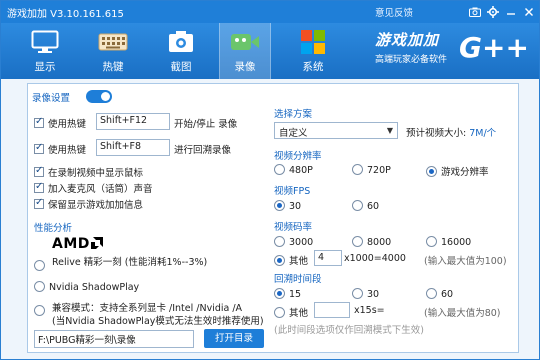 The width and height of the screenshot is (540, 360). Describe the element at coordinates (298, 156) in the screenshot. I see `resolution-title: 视频分辨率` at that location.